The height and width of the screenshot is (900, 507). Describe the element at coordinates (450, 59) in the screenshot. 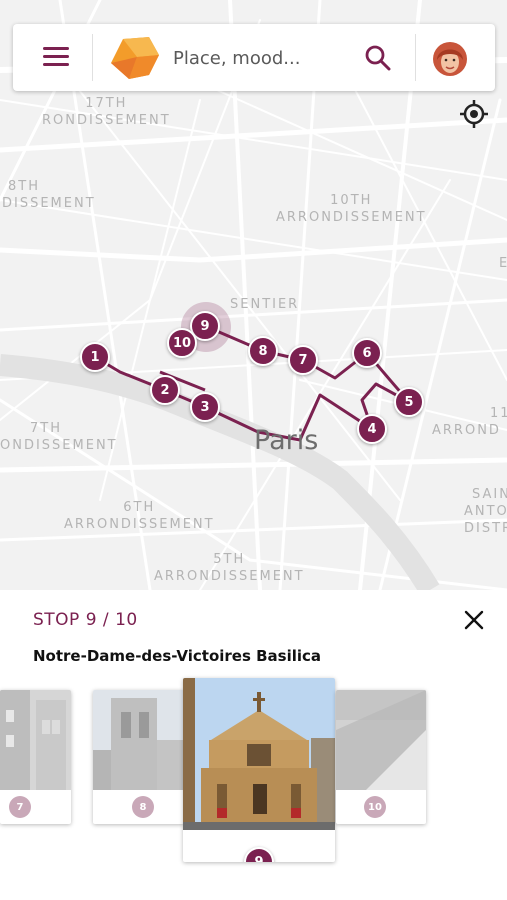

I see `avatar` at that location.